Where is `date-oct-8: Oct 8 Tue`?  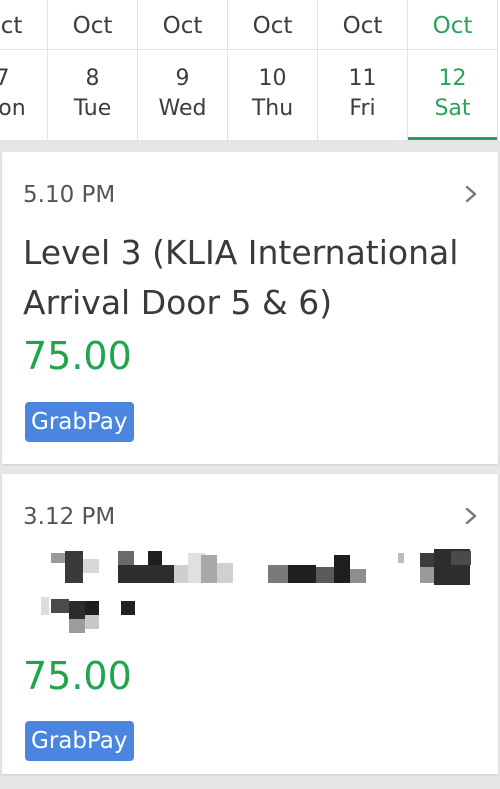 date-oct-8: Oct 8 Tue is located at coordinates (93, 70).